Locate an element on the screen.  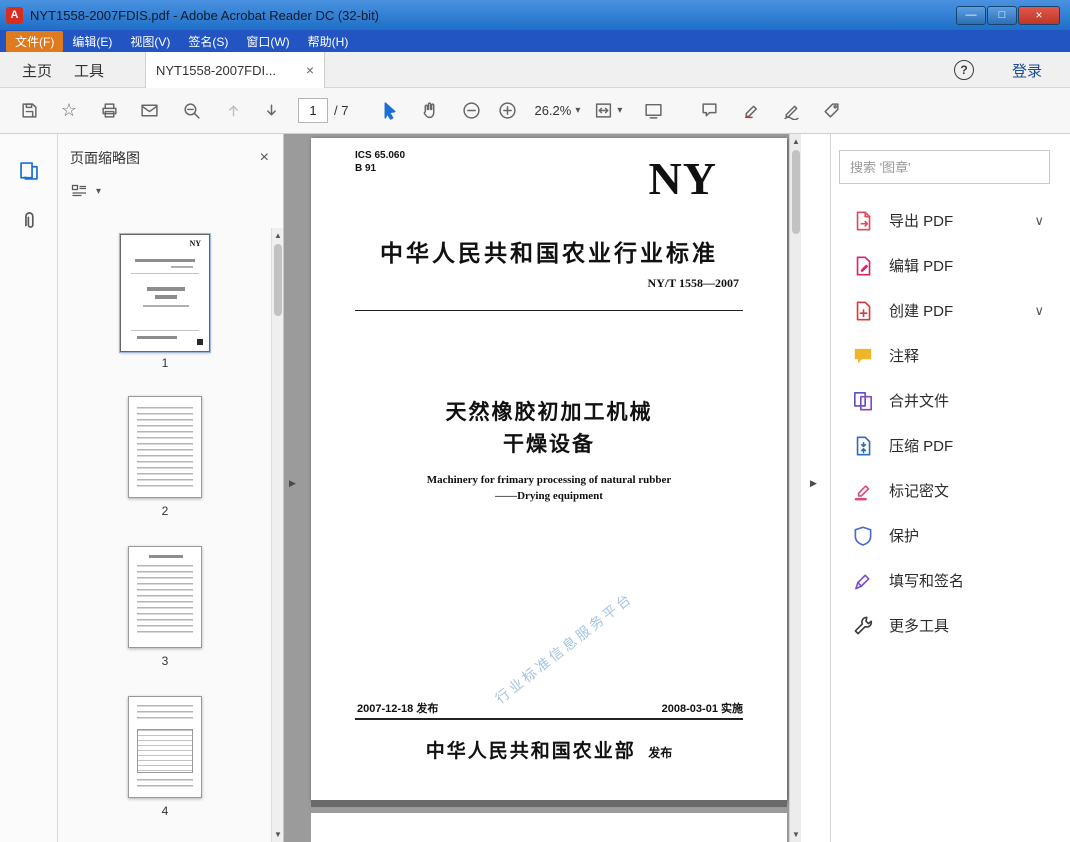
tool-compress-pdf: 压缩 PDF is located at coordinates (950, 445).